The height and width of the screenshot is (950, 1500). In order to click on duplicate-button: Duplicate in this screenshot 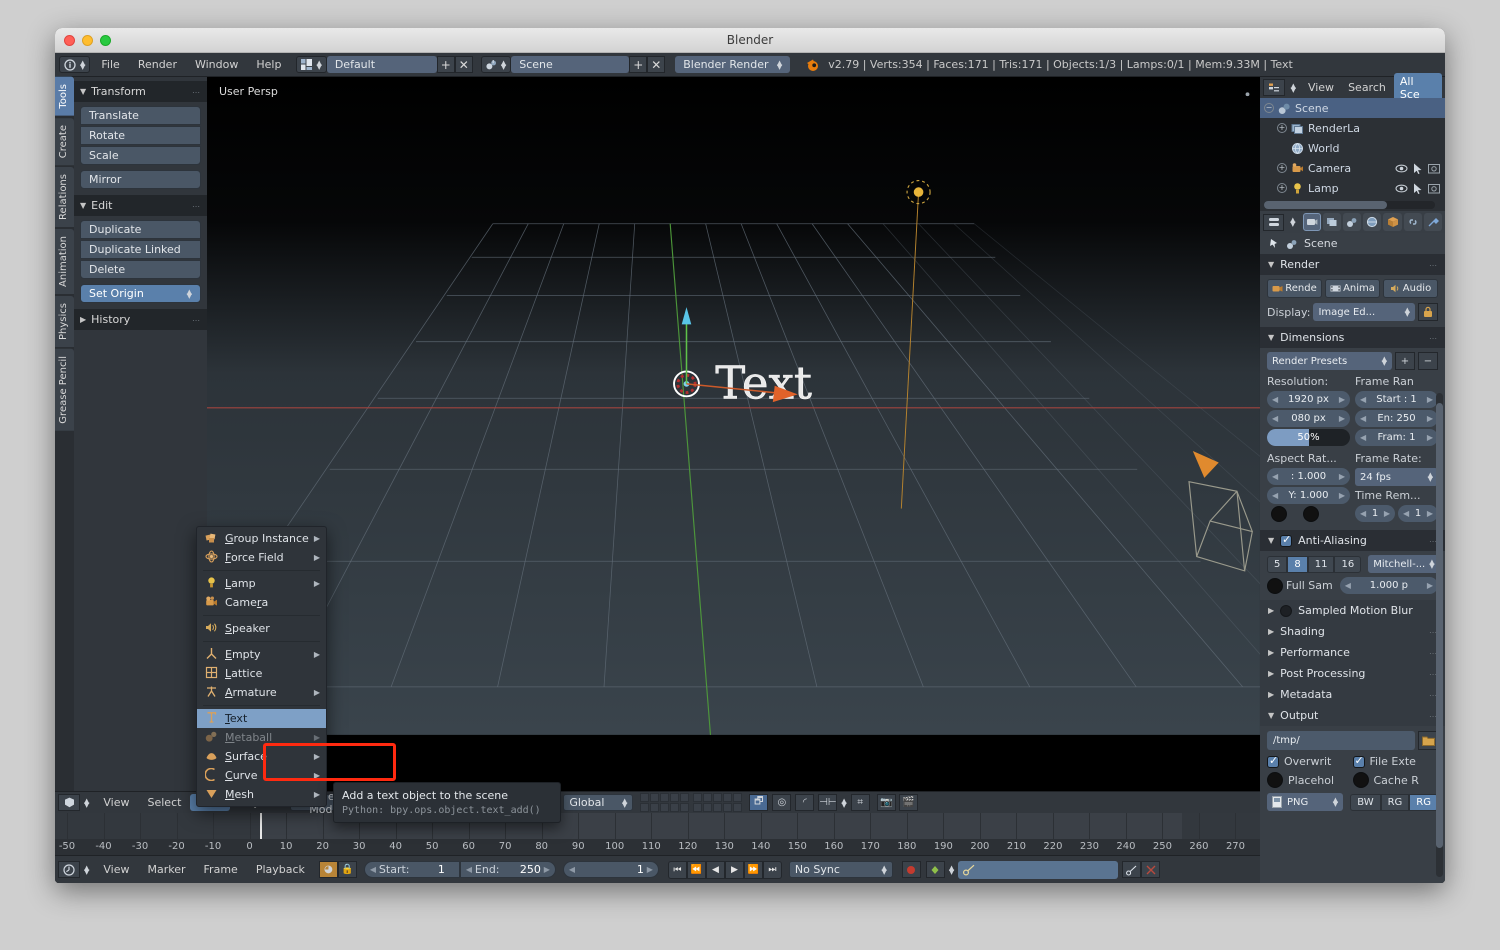, I will do `click(140, 229)`.